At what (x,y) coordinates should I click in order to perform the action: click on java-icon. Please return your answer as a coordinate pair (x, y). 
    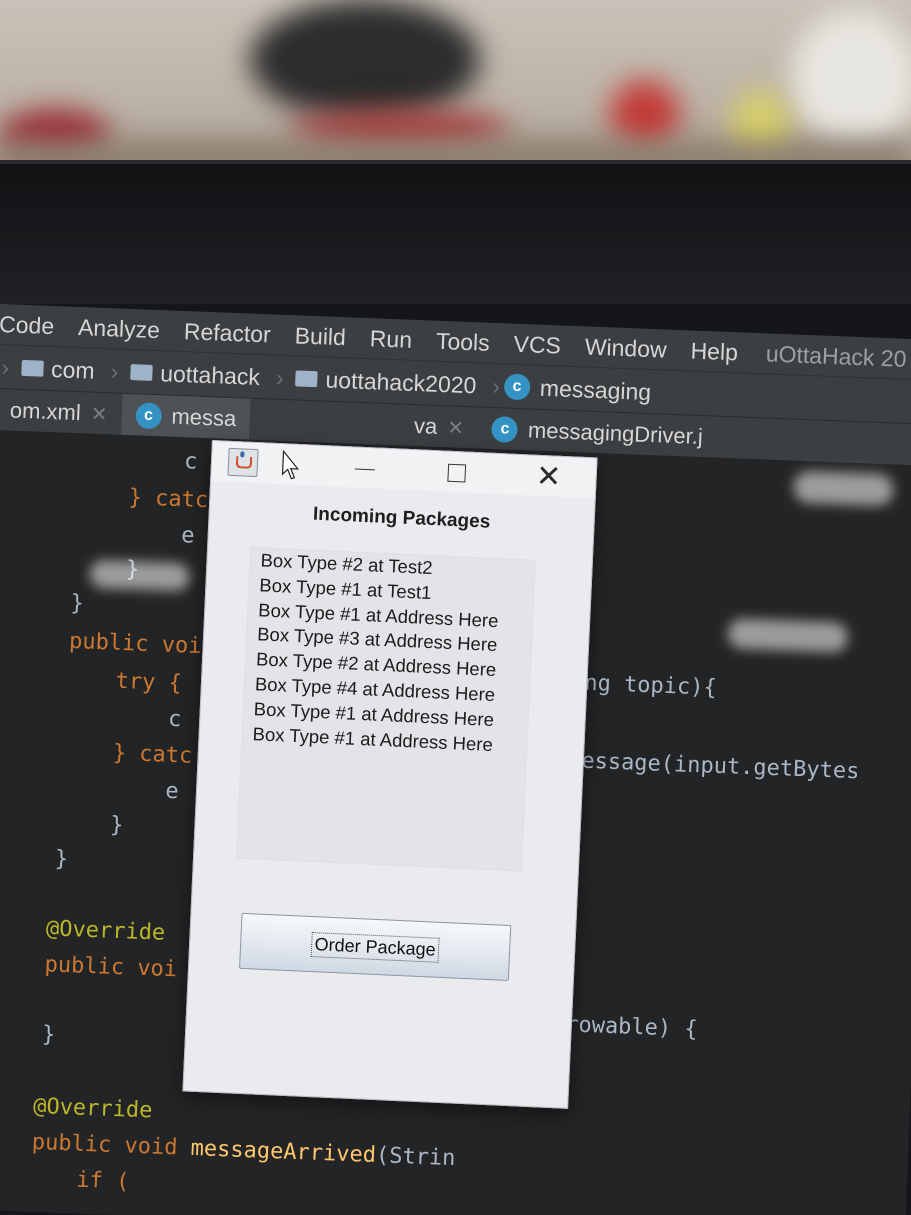
    Looking at the image, I should click on (243, 462).